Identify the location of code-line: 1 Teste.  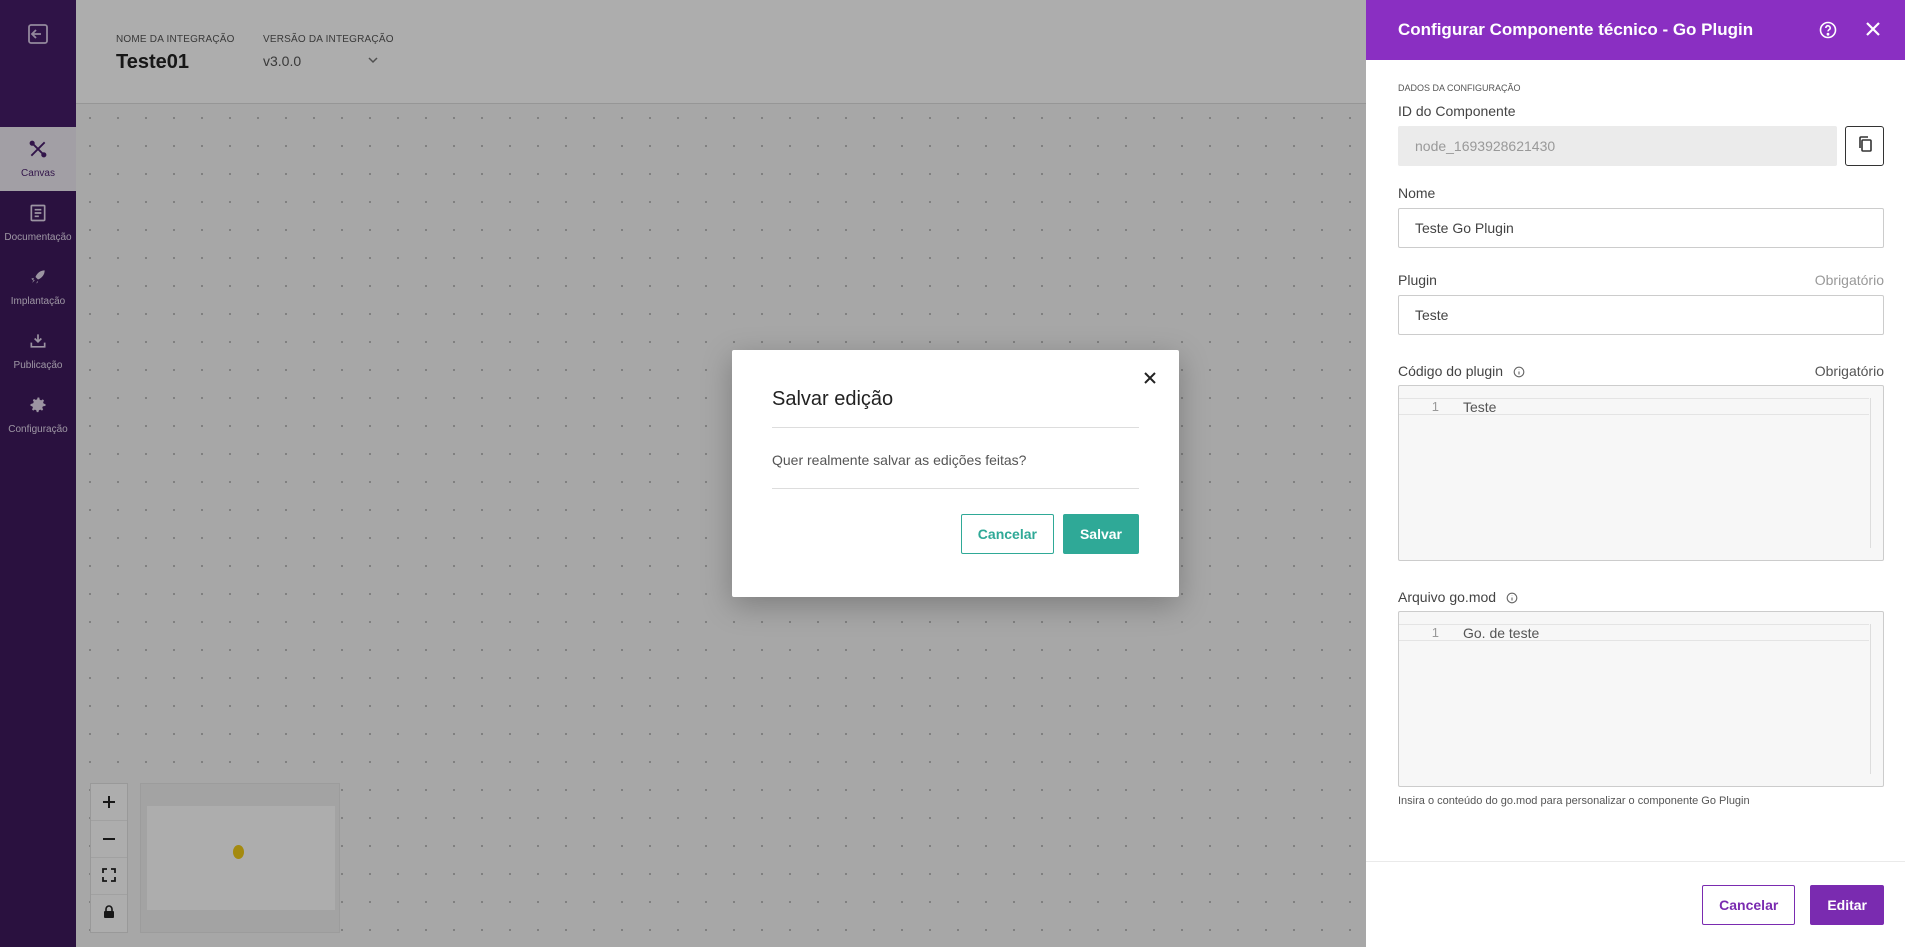
(1634, 406).